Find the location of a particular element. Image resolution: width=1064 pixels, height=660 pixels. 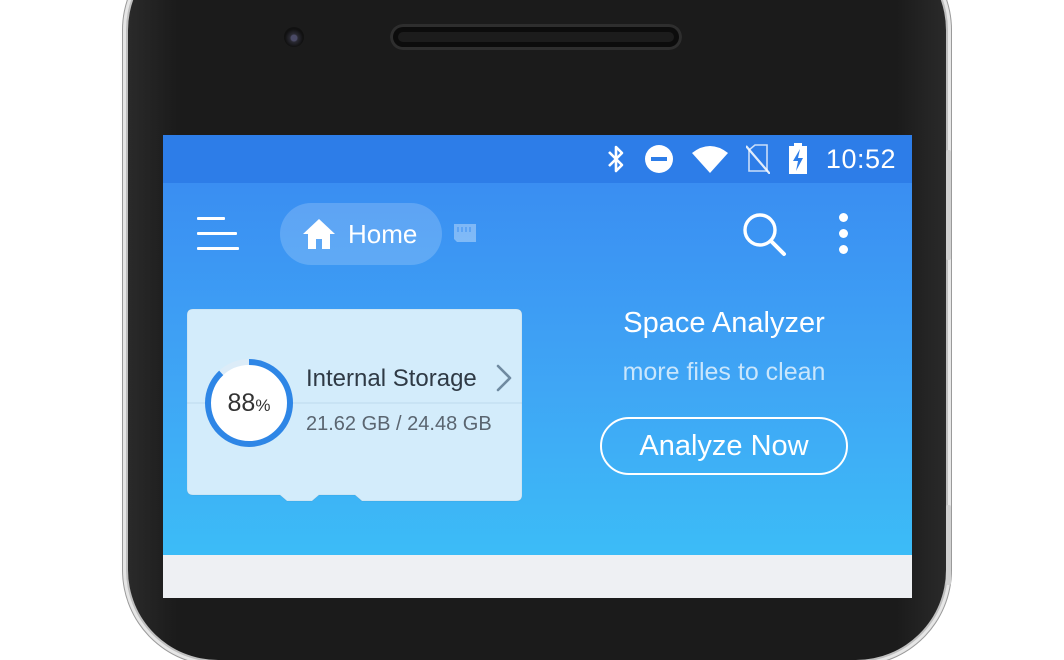

do-not-disturb-icon is located at coordinates (658, 159).